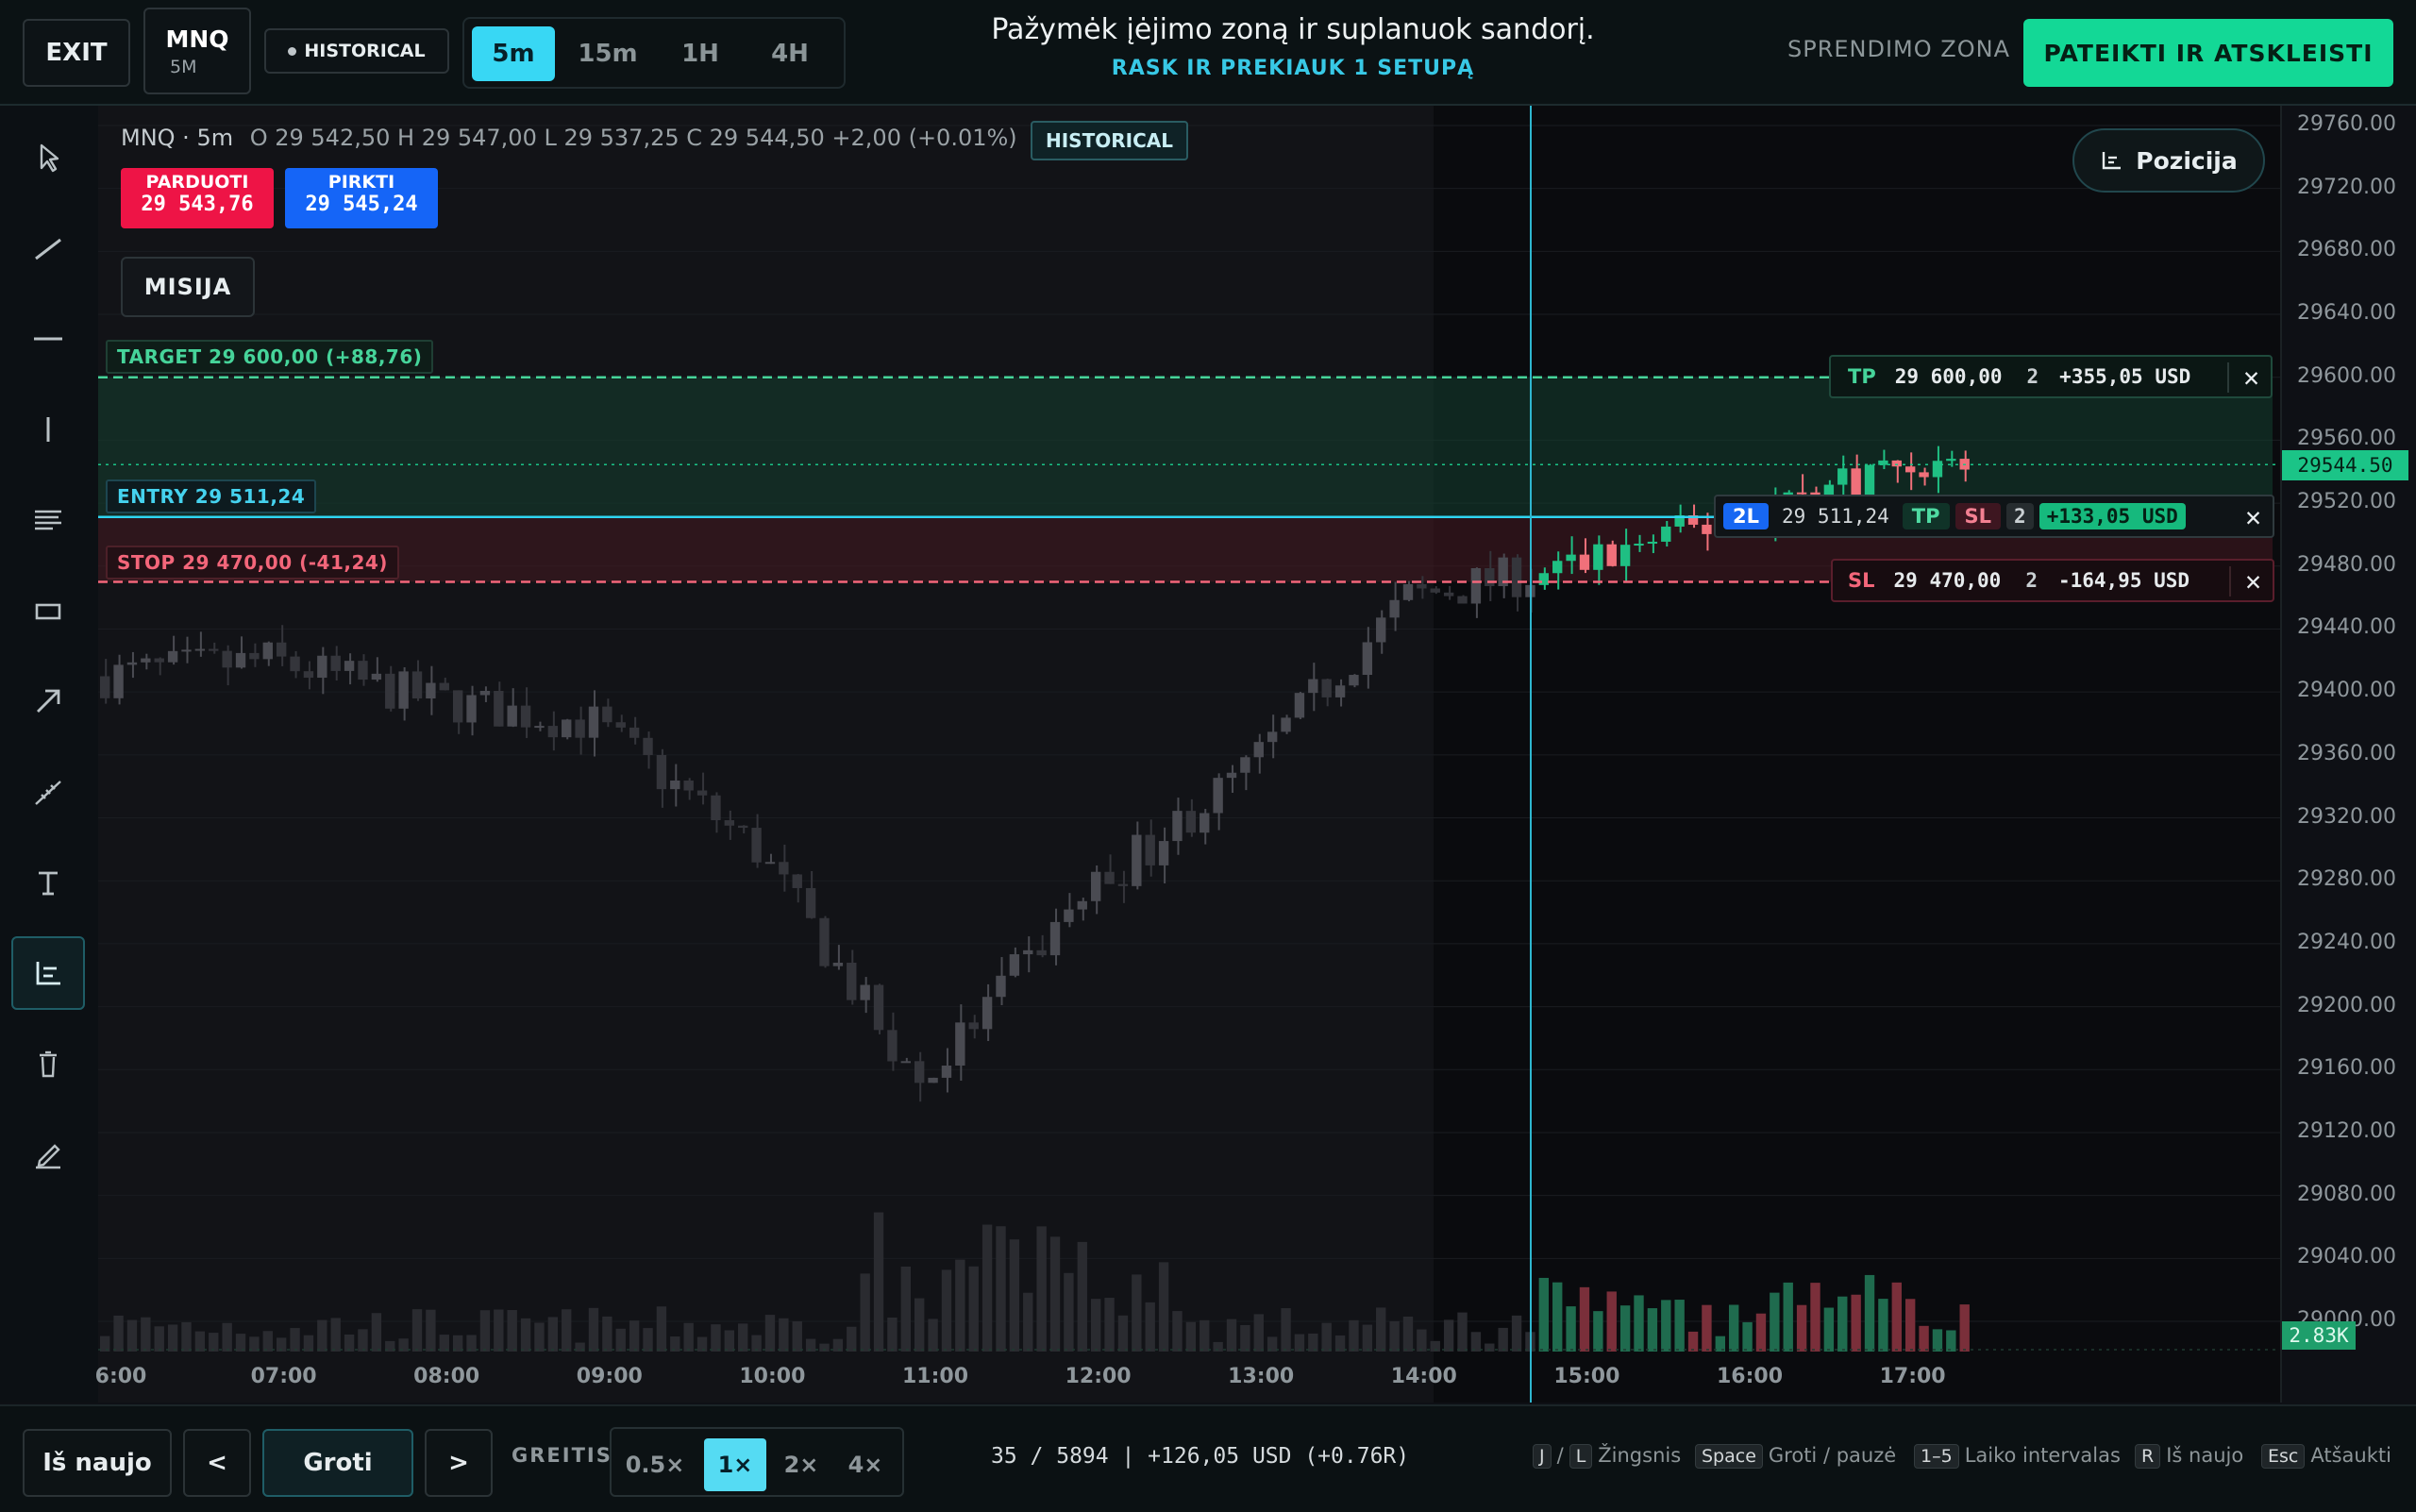 The width and height of the screenshot is (2416, 1512). I want to click on time-tick: 10:00, so click(772, 1376).